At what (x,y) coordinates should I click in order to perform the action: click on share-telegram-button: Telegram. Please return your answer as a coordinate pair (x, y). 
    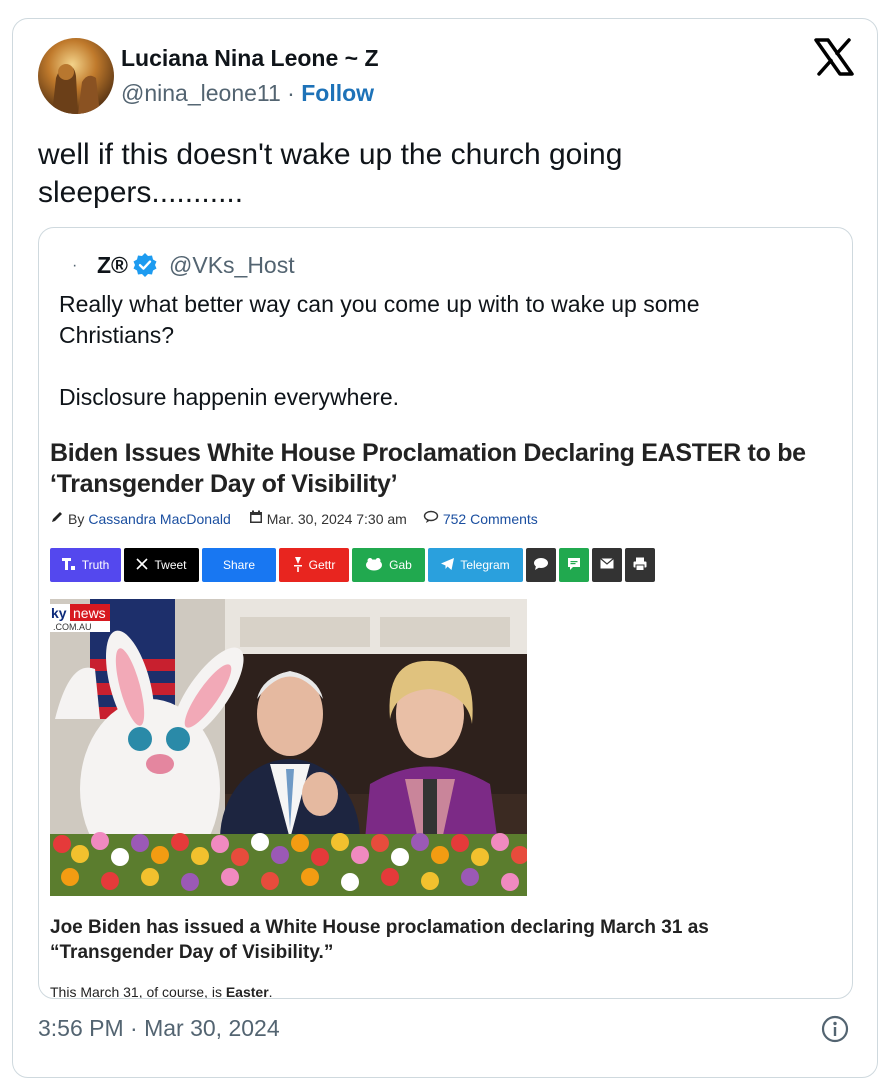
    Looking at the image, I should click on (475, 565).